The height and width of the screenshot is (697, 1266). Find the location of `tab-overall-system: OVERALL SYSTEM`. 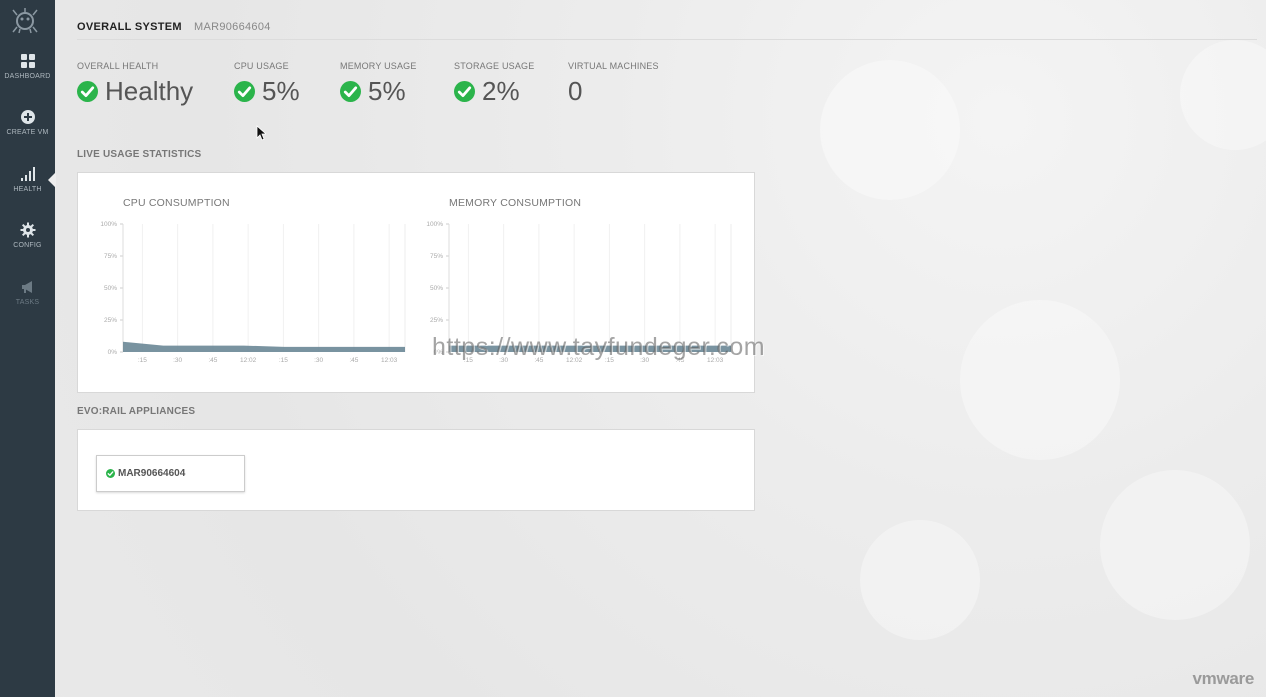

tab-overall-system: OVERALL SYSTEM is located at coordinates (129, 27).